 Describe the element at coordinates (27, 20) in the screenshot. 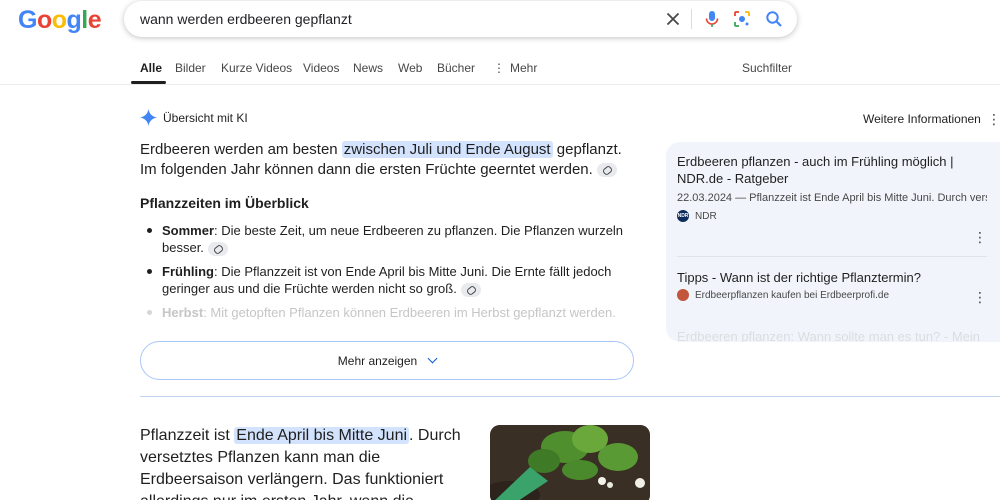

I see `logo-letter: G` at that location.